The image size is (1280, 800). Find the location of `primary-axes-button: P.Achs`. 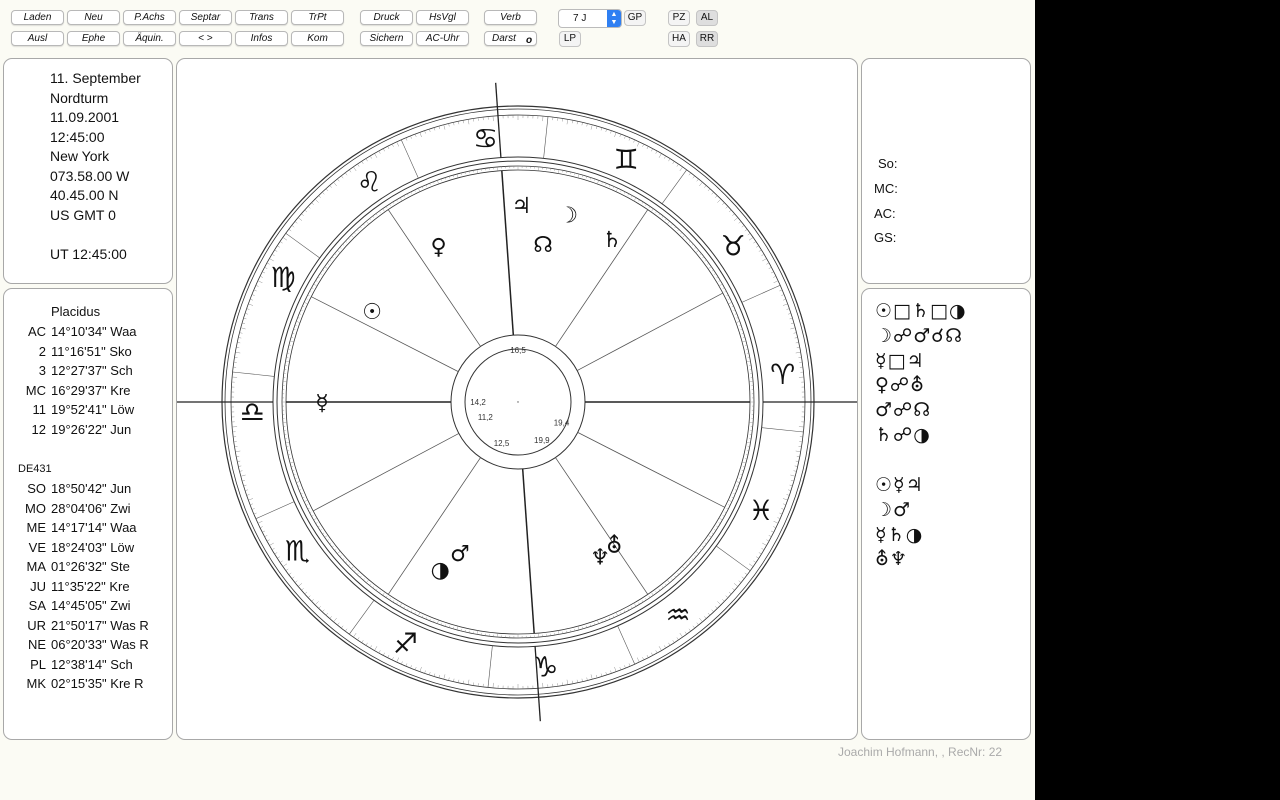

primary-axes-button: P.Achs is located at coordinates (149, 17).